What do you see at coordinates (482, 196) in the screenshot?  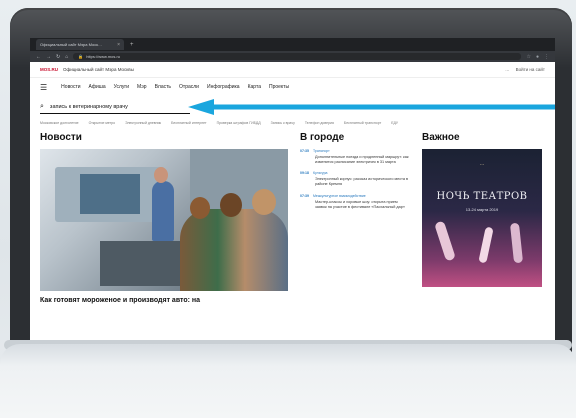 I see `poster-title: НОЧЬ ТЕАТРОВ` at bounding box center [482, 196].